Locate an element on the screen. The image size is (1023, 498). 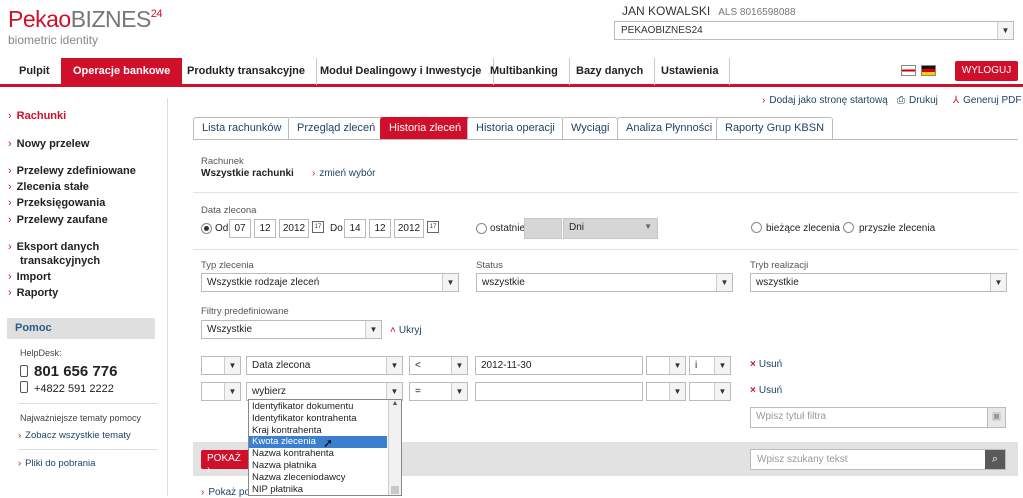
pdf-link: ⅄ Generuj PDF is located at coordinates (987, 100).